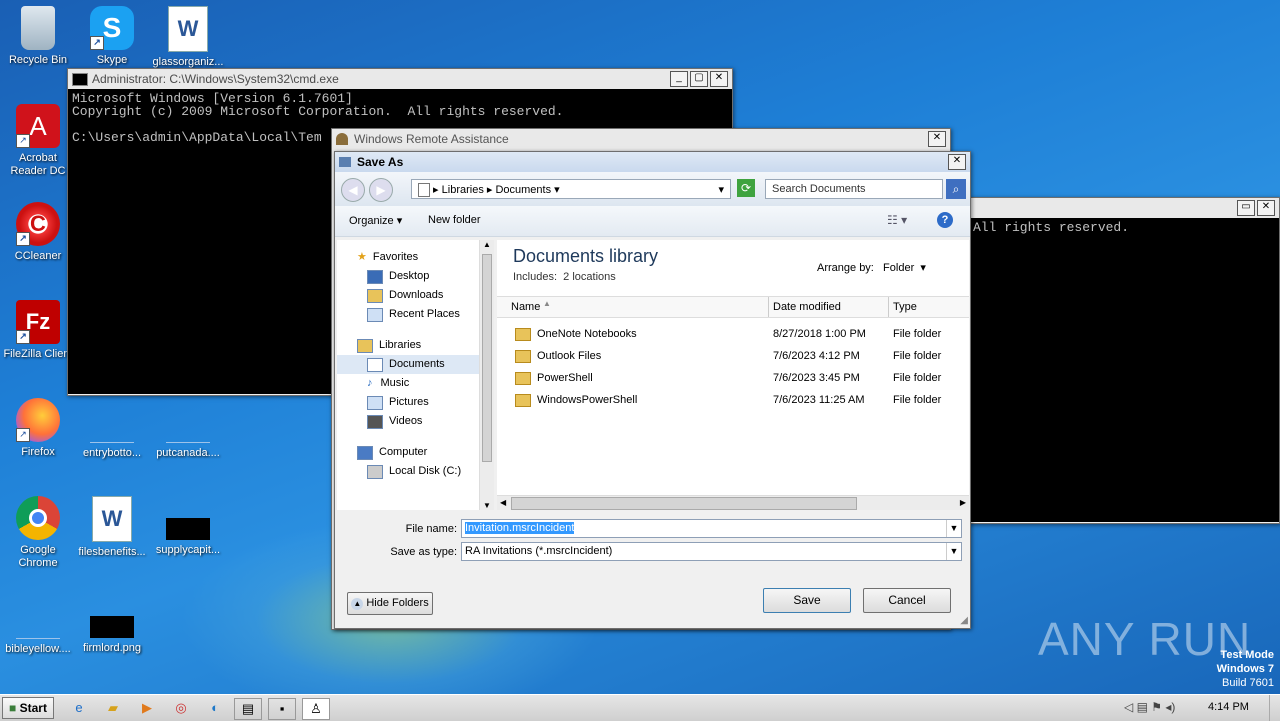 Image resolution: width=1280 pixels, height=721 pixels. Describe the element at coordinates (652, 162) in the screenshot. I see `save-as-titlebar: Save As ✕` at that location.